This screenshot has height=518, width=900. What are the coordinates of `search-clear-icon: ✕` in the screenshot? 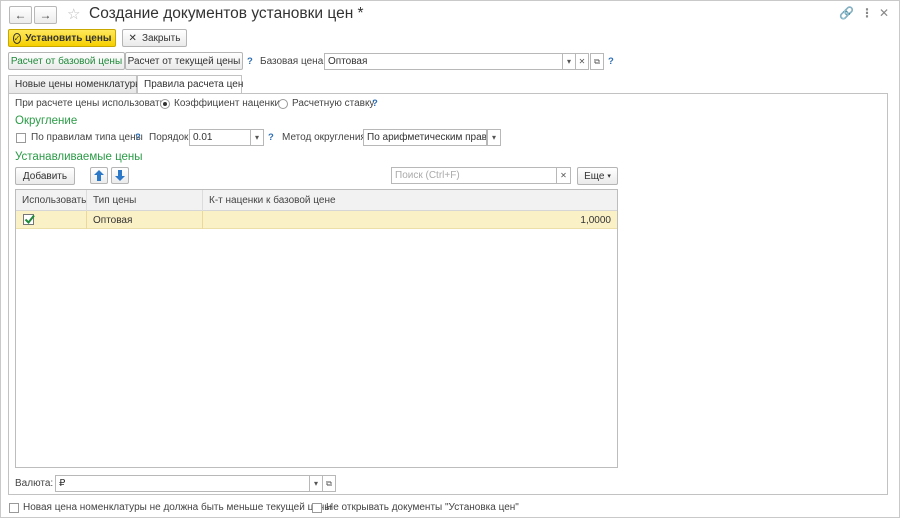 It's located at (563, 175).